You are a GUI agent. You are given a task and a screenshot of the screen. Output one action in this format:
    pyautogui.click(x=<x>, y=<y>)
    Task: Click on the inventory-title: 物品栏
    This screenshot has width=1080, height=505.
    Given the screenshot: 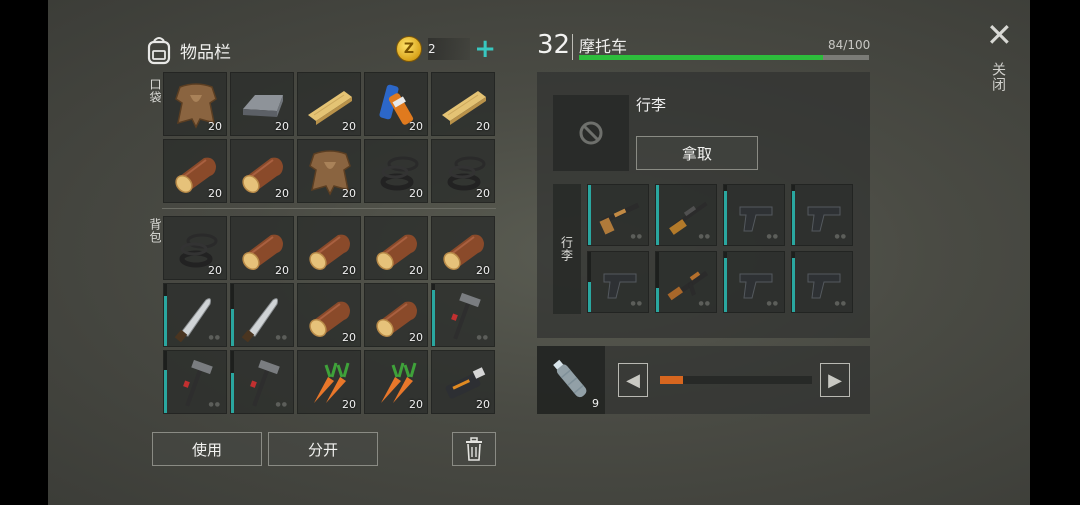 What is the action you would take?
    pyautogui.click(x=205, y=52)
    